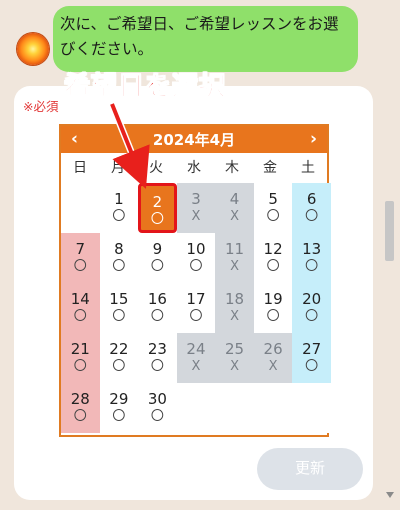 The height and width of the screenshot is (510, 400). I want to click on calendar-day-2: 2〇, so click(157, 208).